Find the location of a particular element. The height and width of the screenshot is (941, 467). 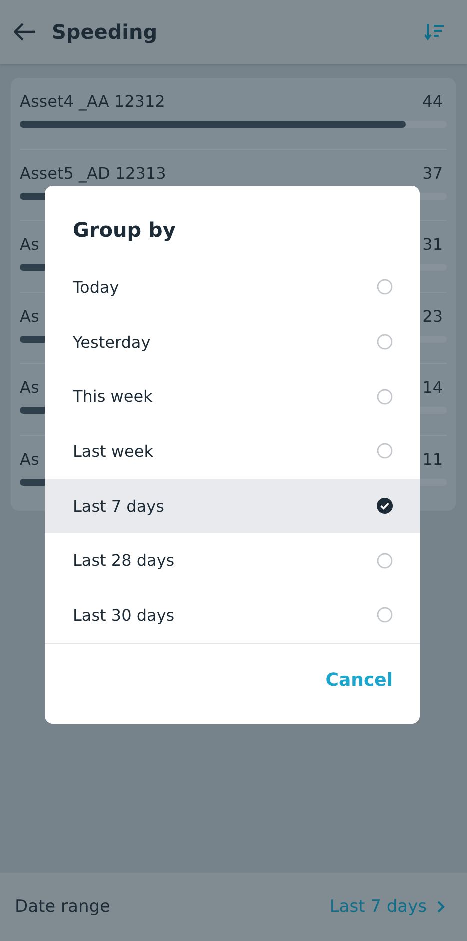

asset-name: Asset5 _AD 12313 is located at coordinates (93, 173).